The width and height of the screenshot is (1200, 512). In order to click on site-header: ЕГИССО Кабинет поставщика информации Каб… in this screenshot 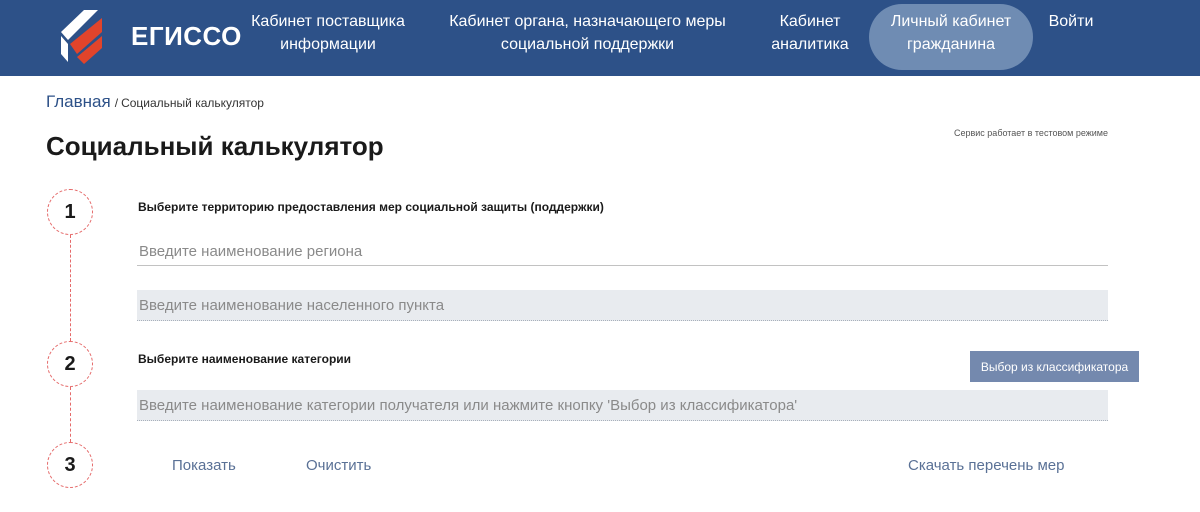, I will do `click(600, 38)`.